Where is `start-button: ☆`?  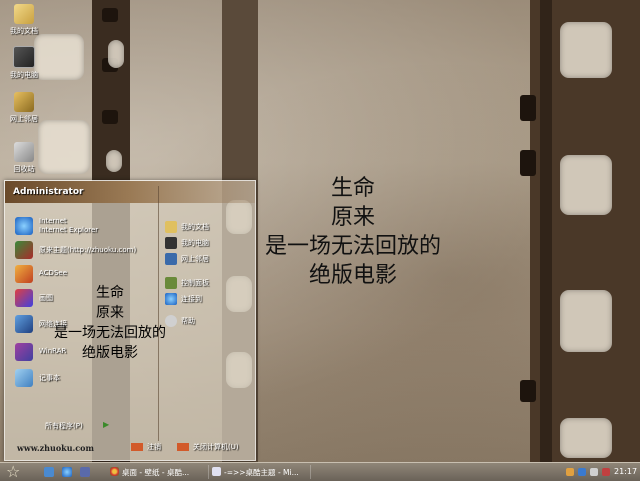
start-button: ☆ is located at coordinates (13, 472).